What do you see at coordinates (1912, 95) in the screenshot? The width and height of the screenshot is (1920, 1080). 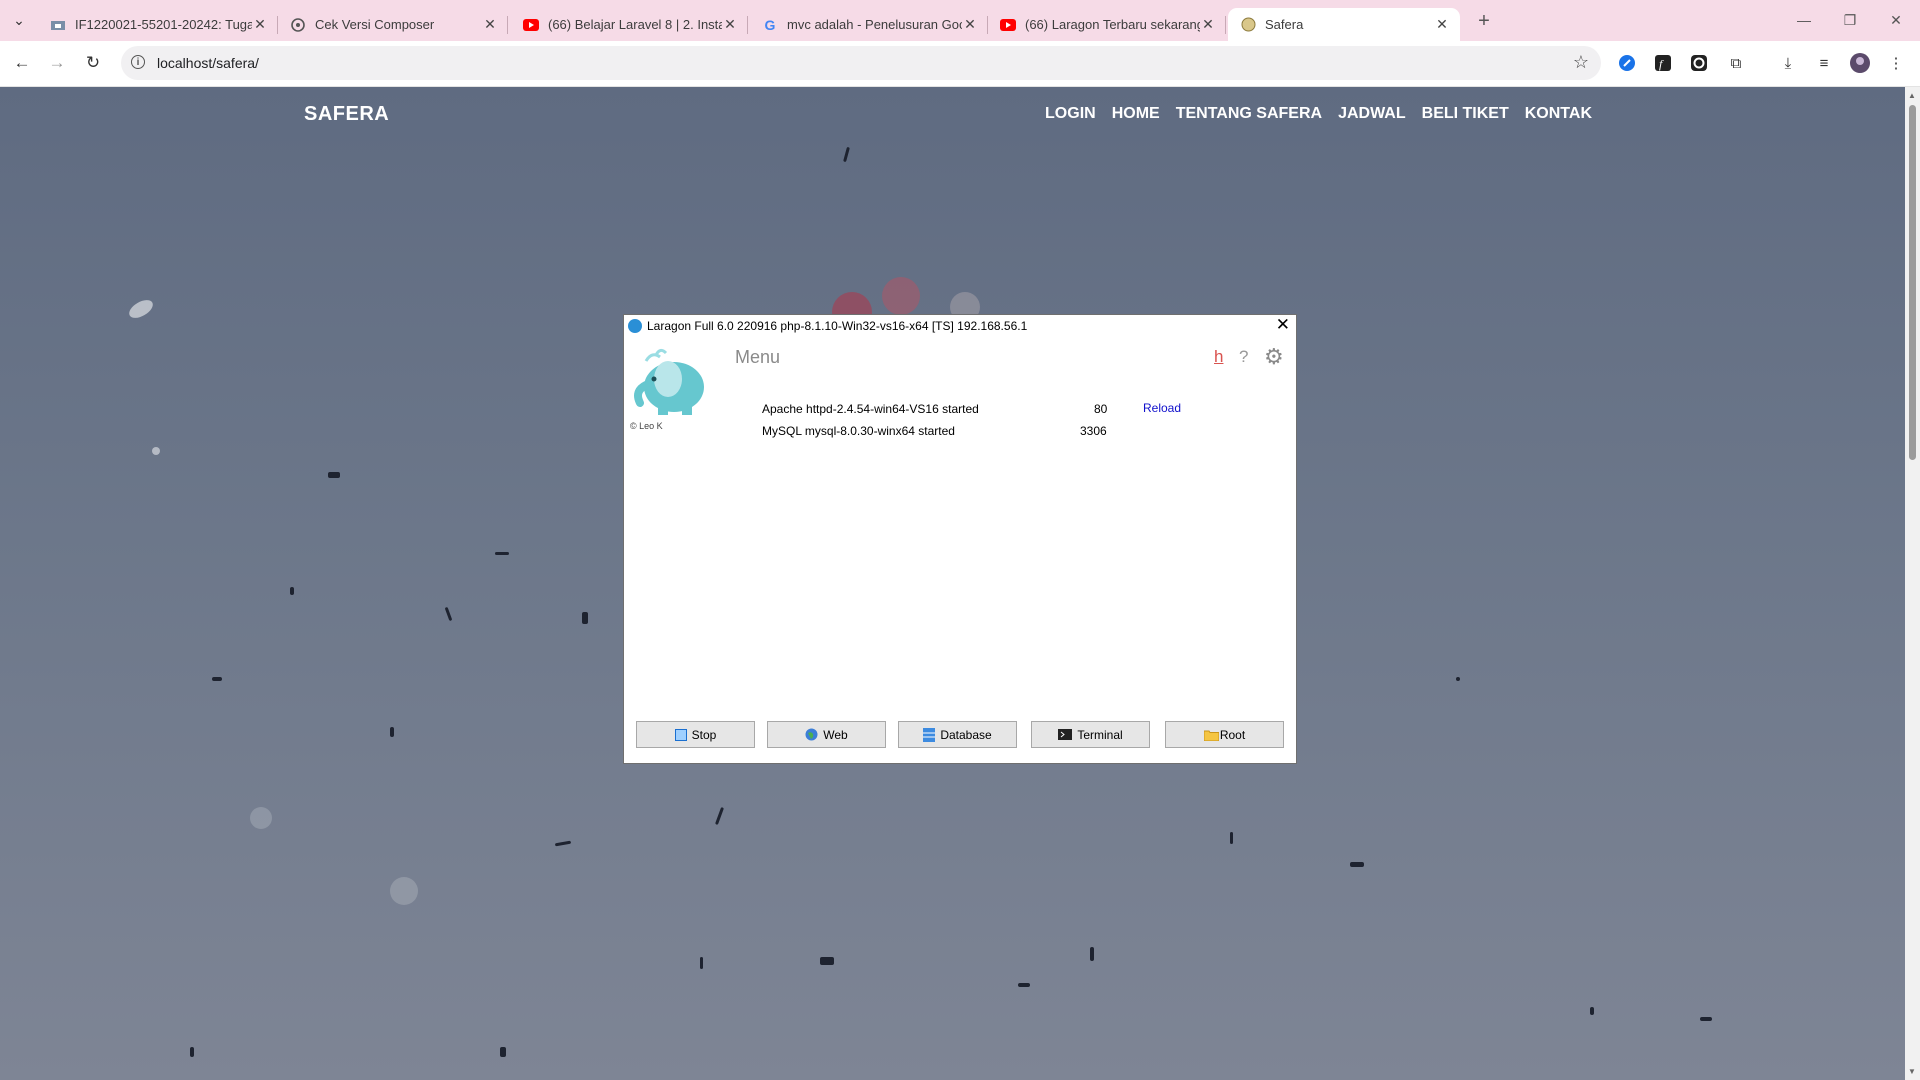 I see `scroll-up-icon: ▲` at bounding box center [1912, 95].